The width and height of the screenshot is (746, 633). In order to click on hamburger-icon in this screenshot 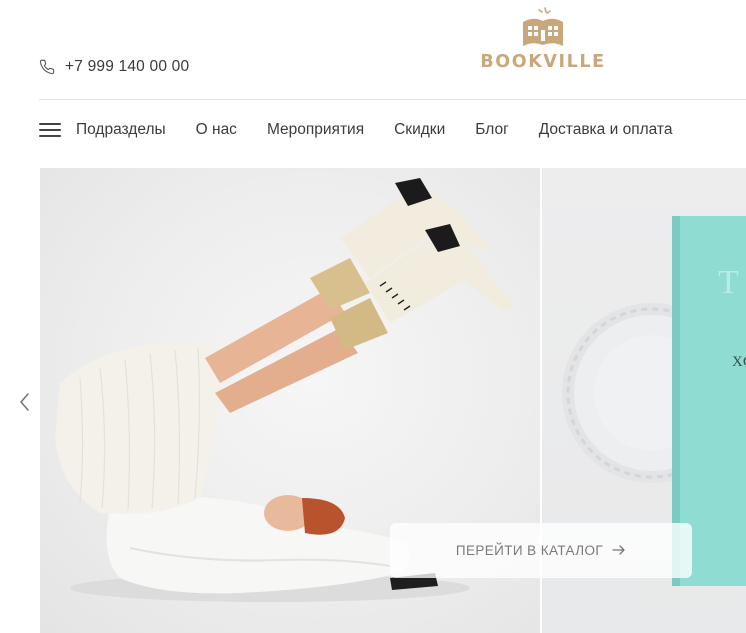, I will do `click(50, 130)`.